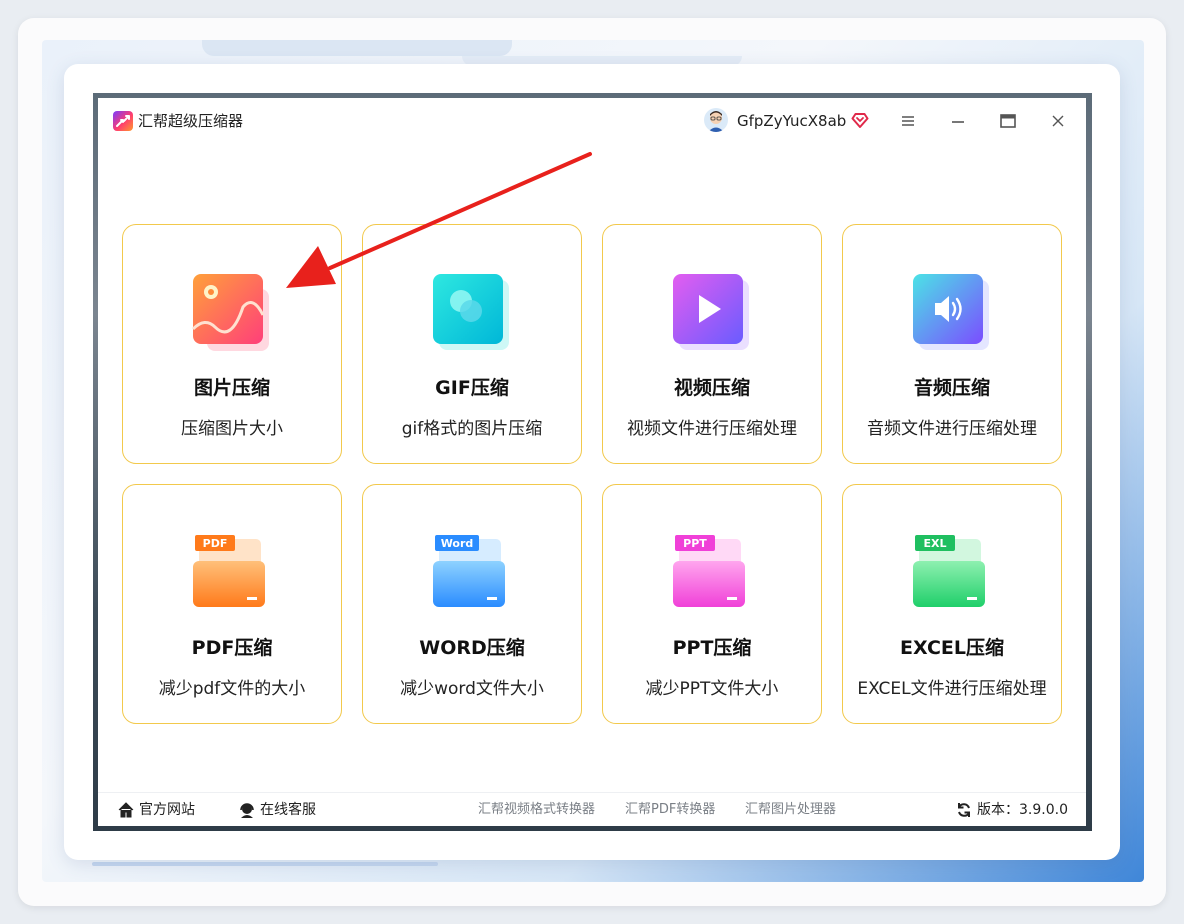 Image resolution: width=1184 pixels, height=924 pixels. I want to click on tile-title: 音频压缩, so click(951, 388).